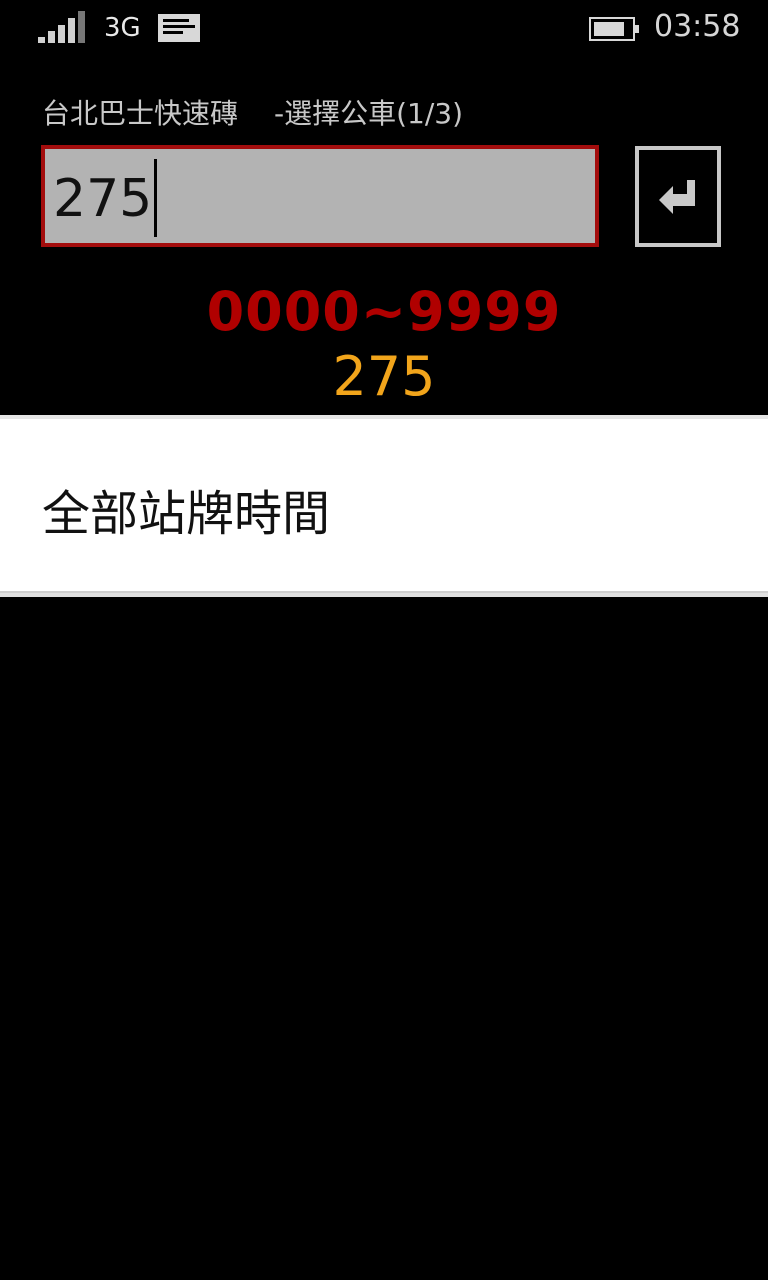 The height and width of the screenshot is (1280, 768). I want to click on selected-route-value: 275, so click(384, 376).